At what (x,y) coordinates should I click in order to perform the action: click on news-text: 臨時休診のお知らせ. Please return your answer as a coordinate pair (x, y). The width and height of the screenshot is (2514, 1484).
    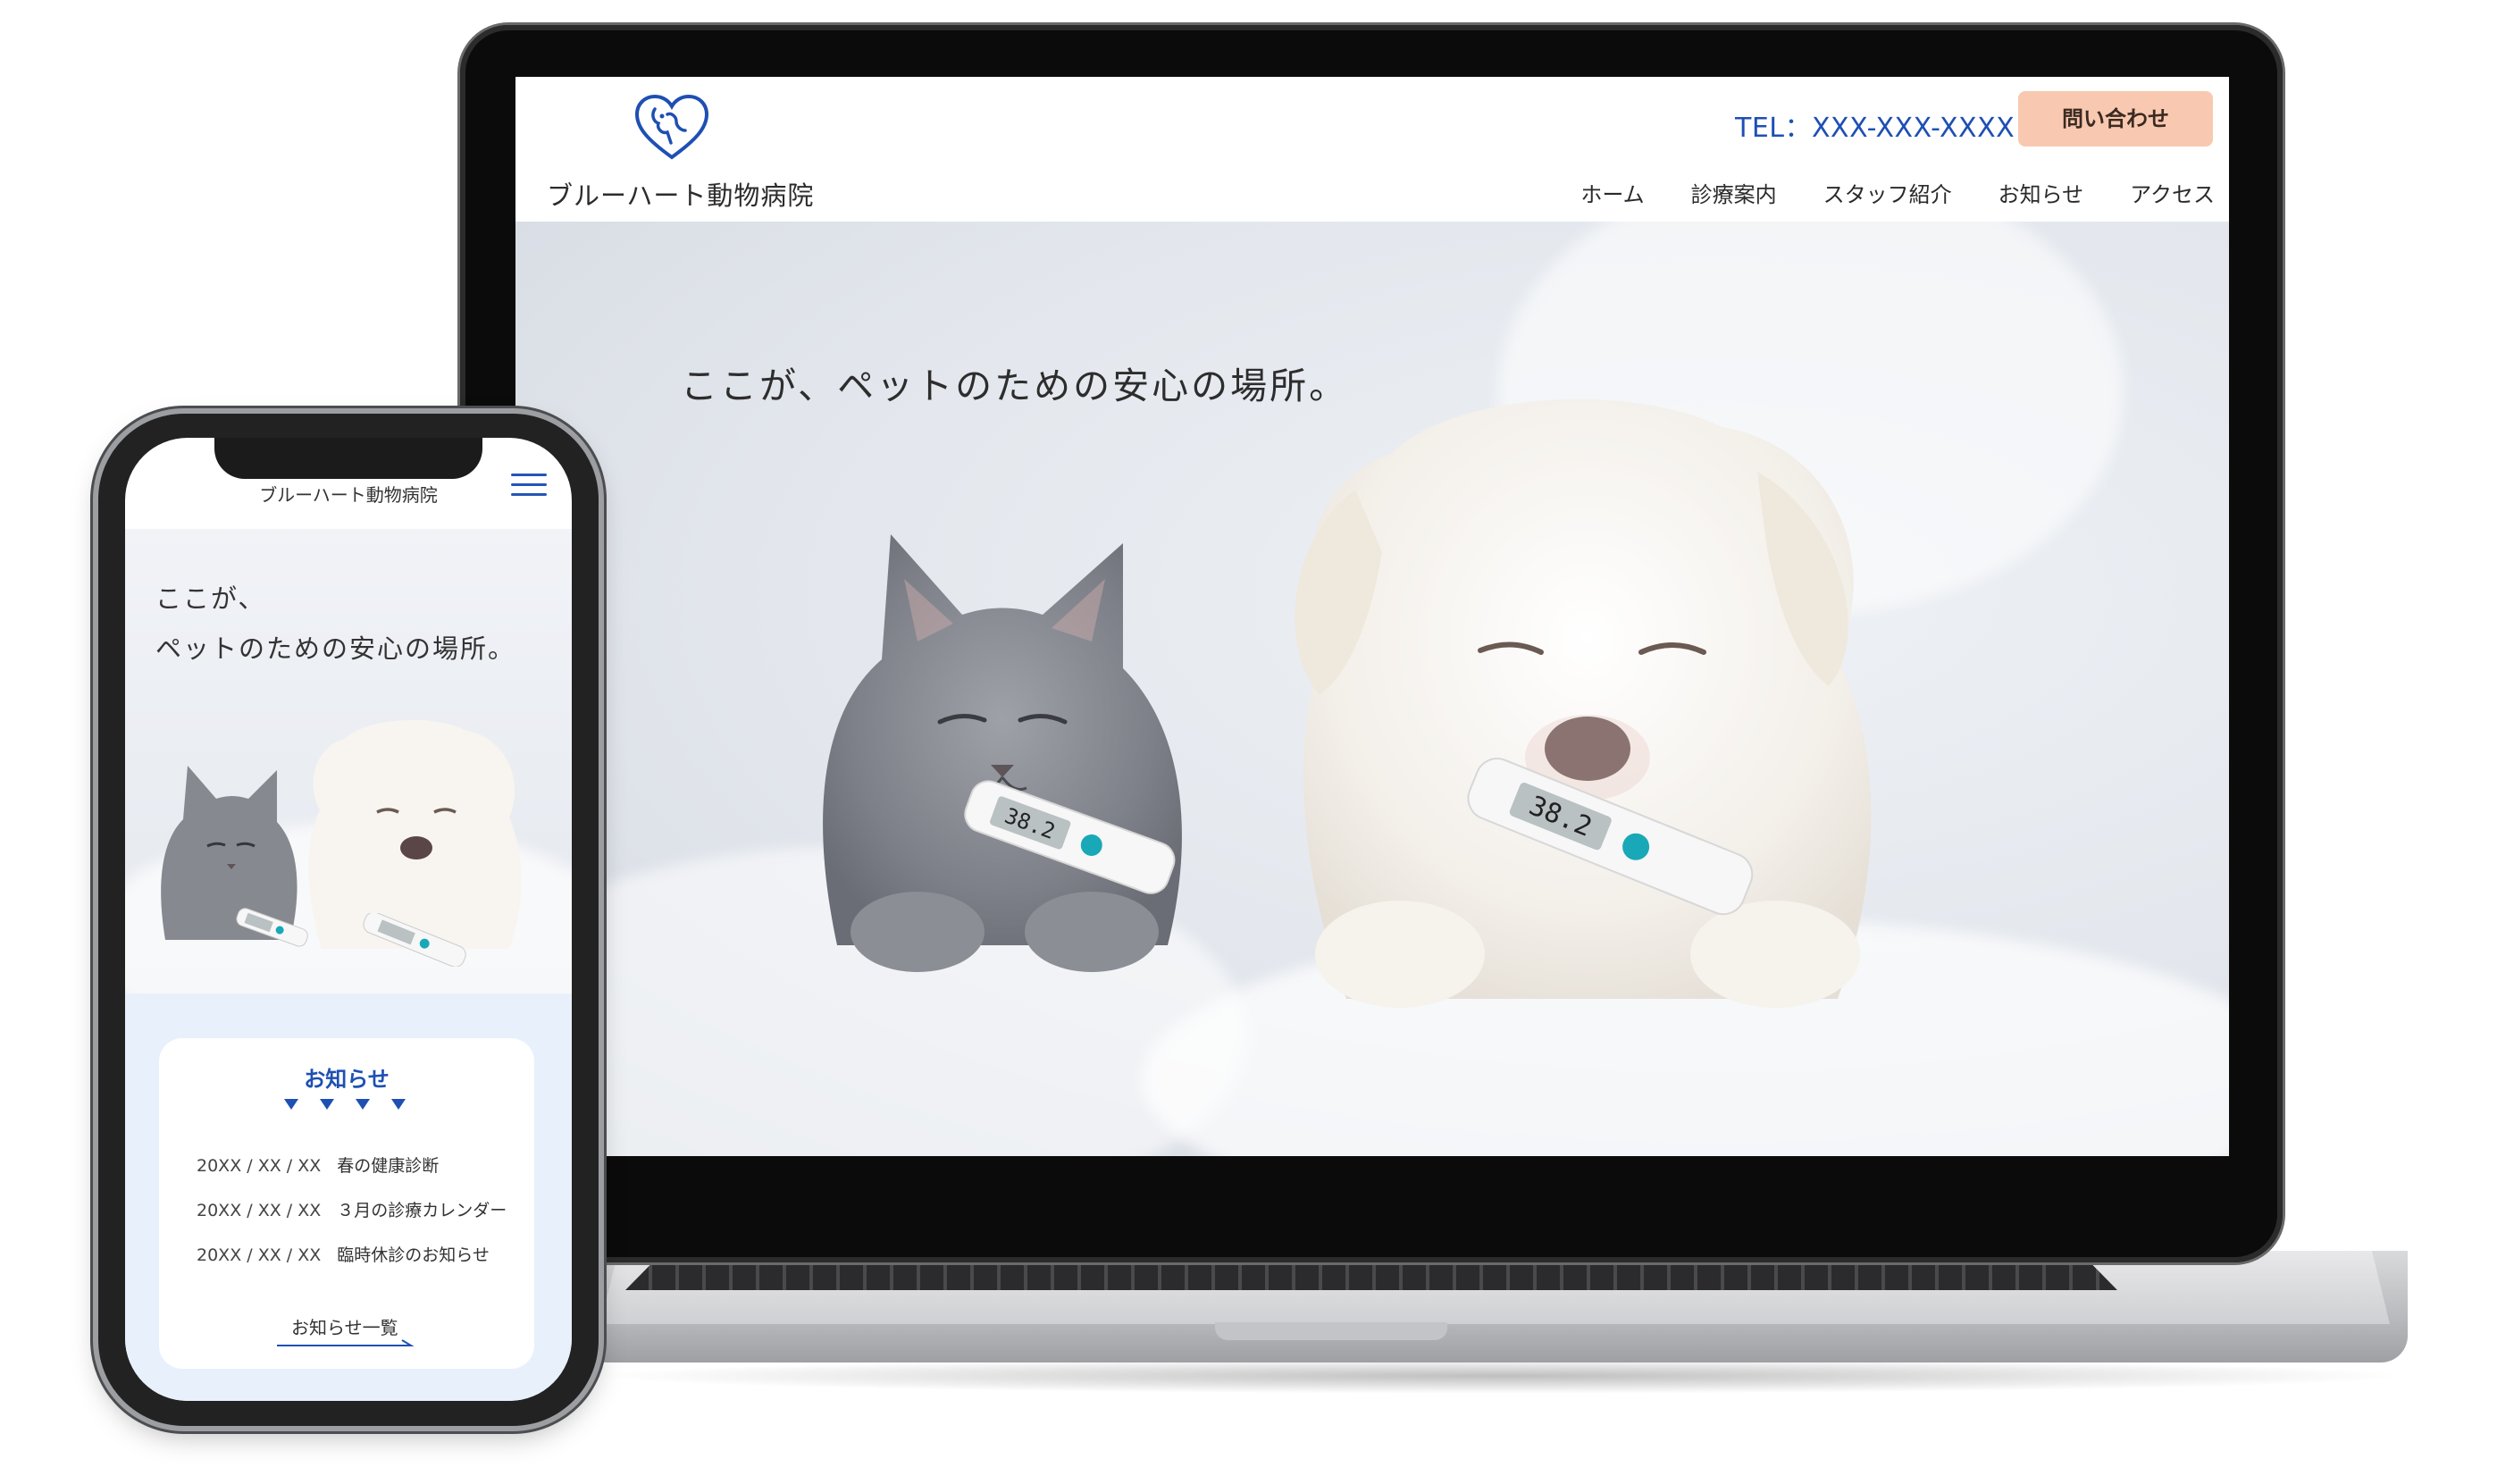
    Looking at the image, I should click on (413, 1255).